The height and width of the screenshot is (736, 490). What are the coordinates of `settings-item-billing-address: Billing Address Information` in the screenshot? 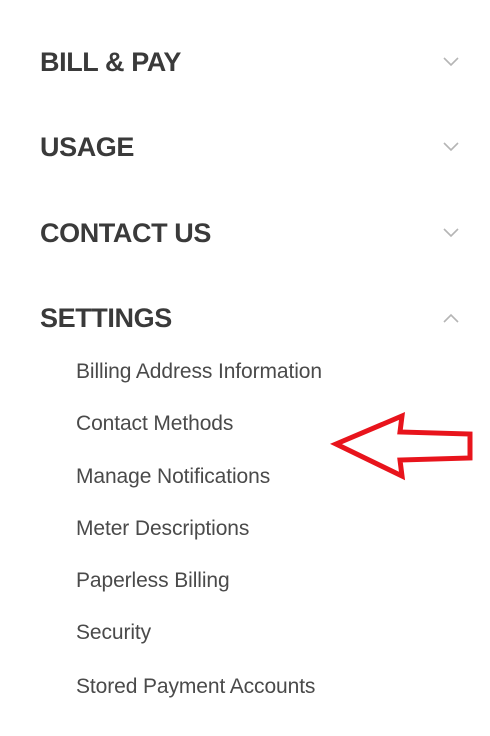 It's located at (199, 372).